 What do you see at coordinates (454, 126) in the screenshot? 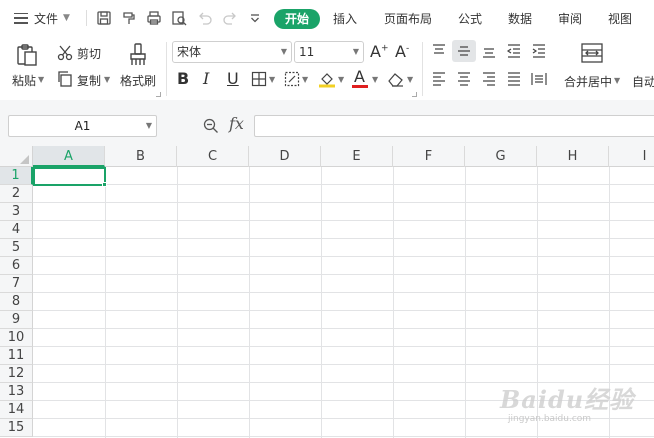
I see `formula-input` at bounding box center [454, 126].